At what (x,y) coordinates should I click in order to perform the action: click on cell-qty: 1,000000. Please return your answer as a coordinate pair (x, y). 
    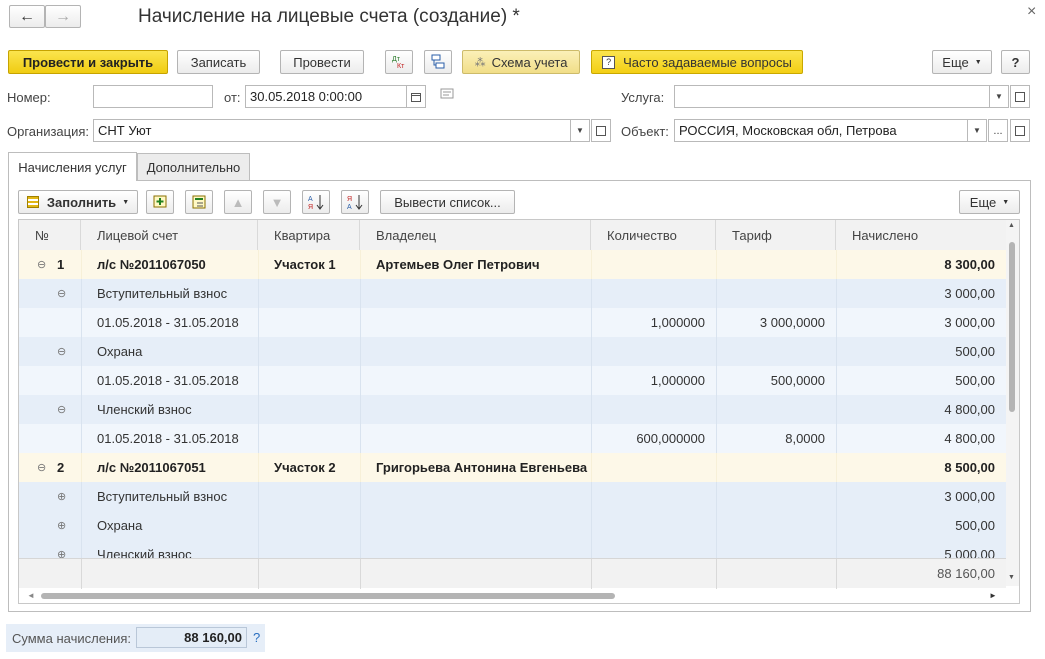
    Looking at the image, I should click on (677, 380).